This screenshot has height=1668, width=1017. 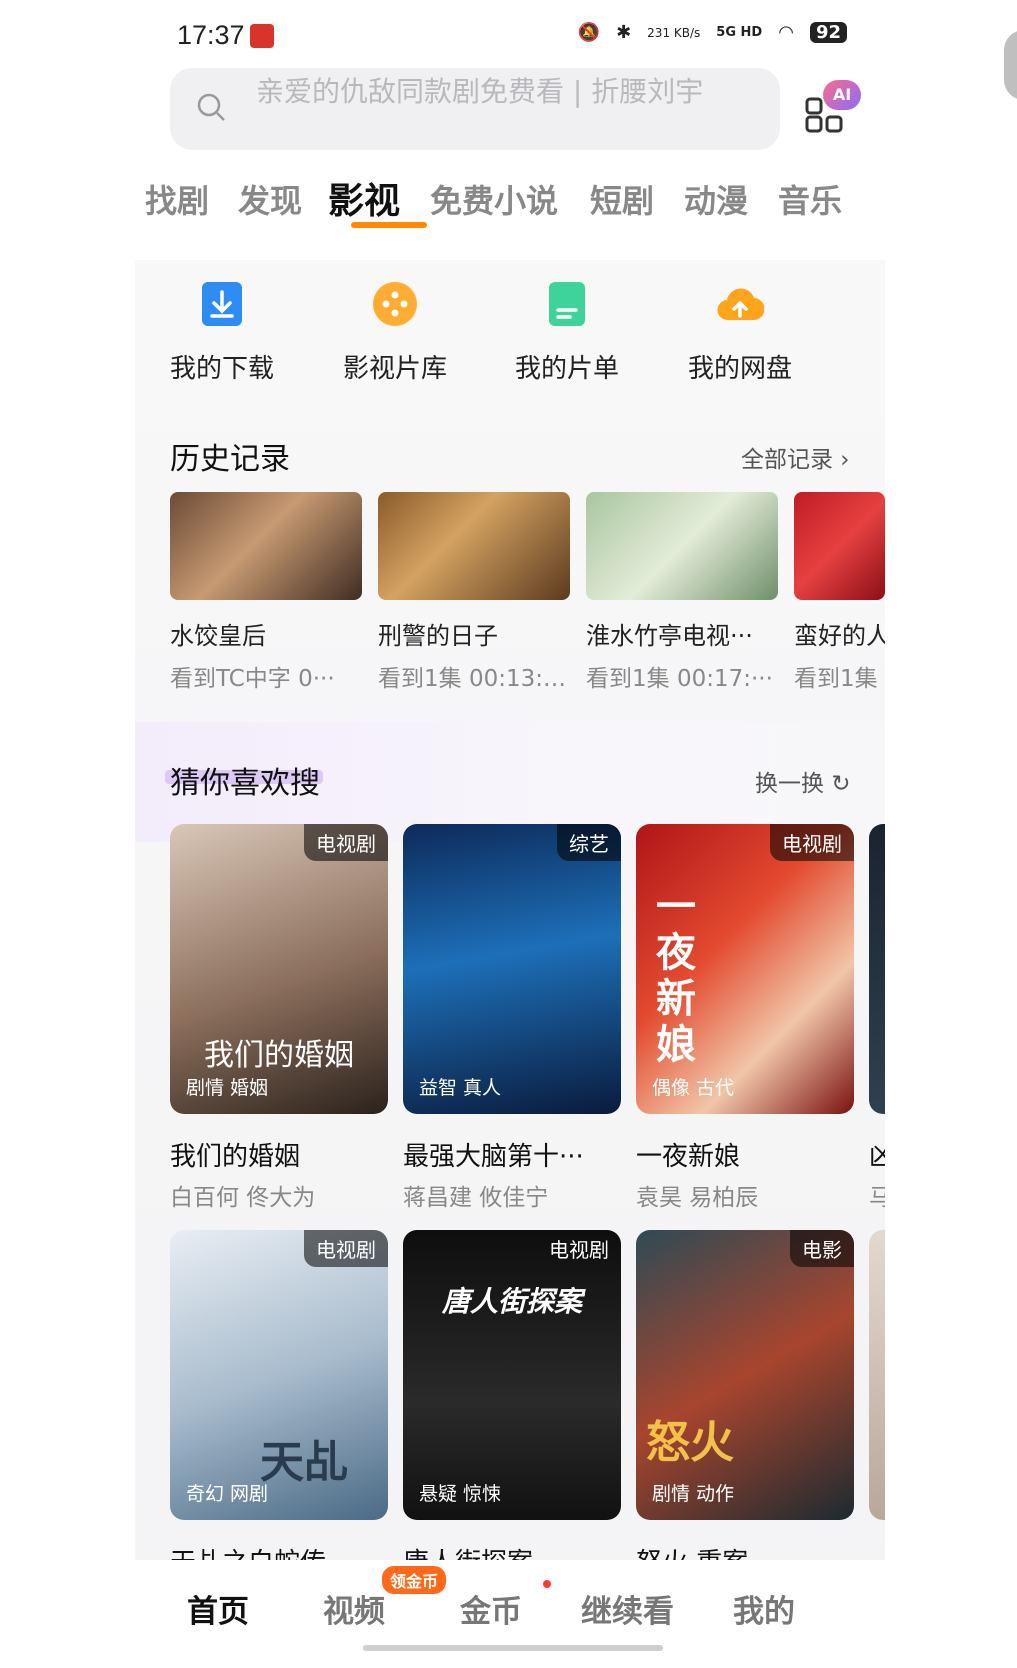 I want to click on poster-name: 一夜新娘, so click(x=688, y=1157).